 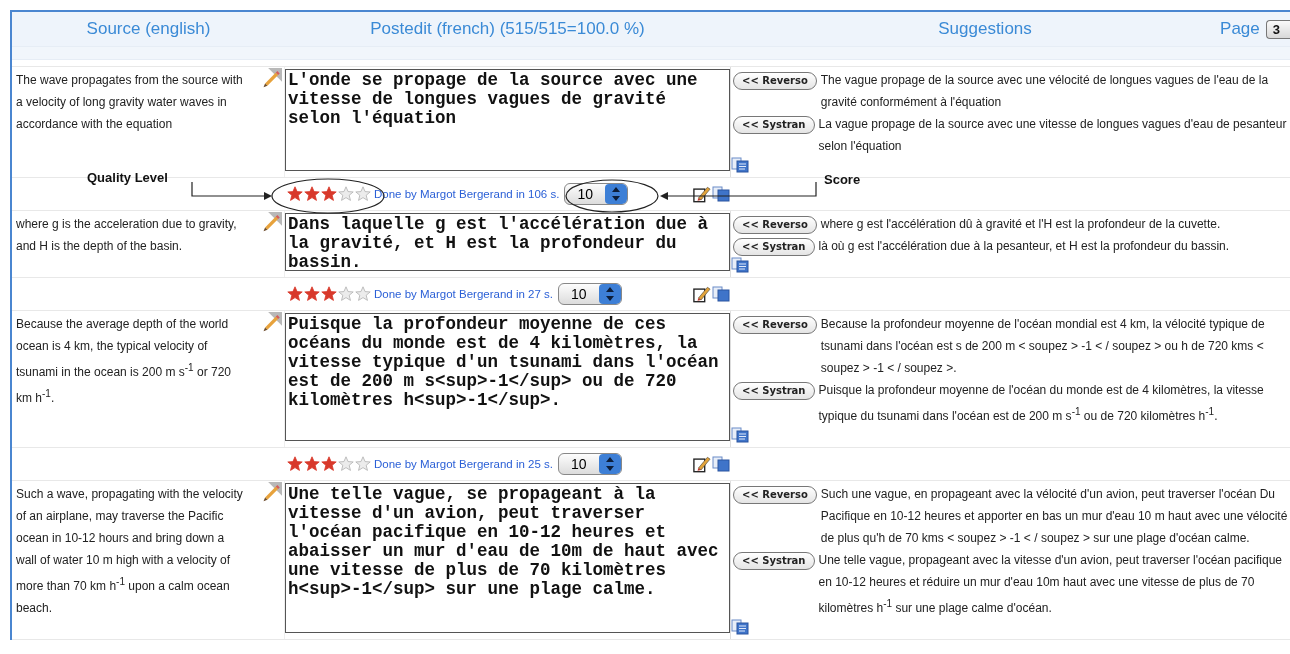 I want to click on callout-label: Quality Level, so click(x=127, y=177).